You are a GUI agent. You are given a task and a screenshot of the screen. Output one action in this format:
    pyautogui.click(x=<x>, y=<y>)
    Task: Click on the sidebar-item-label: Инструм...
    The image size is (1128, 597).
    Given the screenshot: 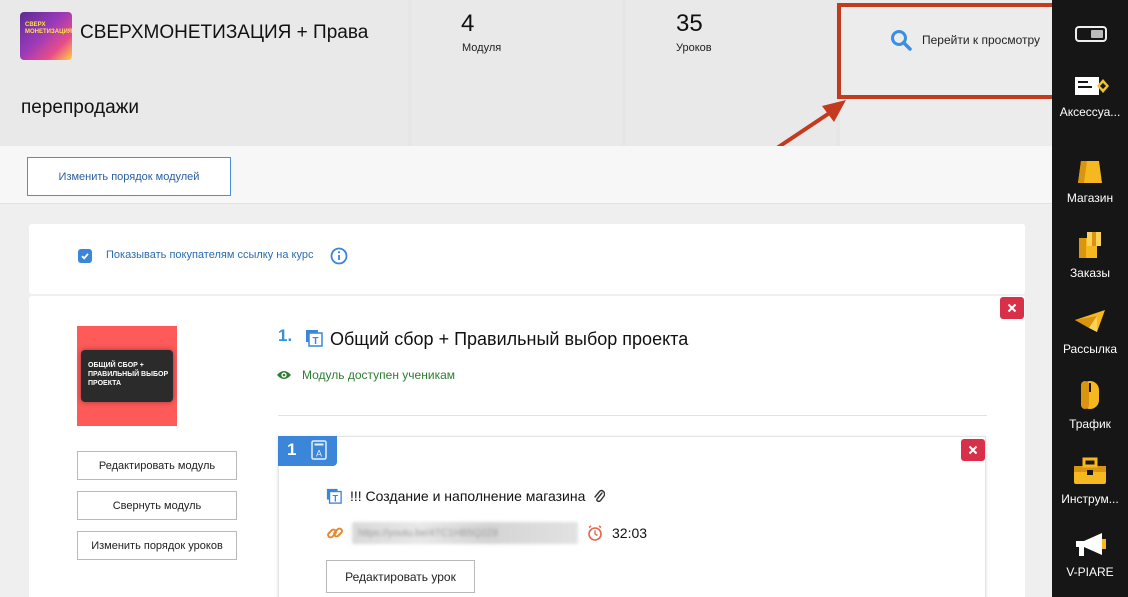 What is the action you would take?
    pyautogui.click(x=1090, y=499)
    